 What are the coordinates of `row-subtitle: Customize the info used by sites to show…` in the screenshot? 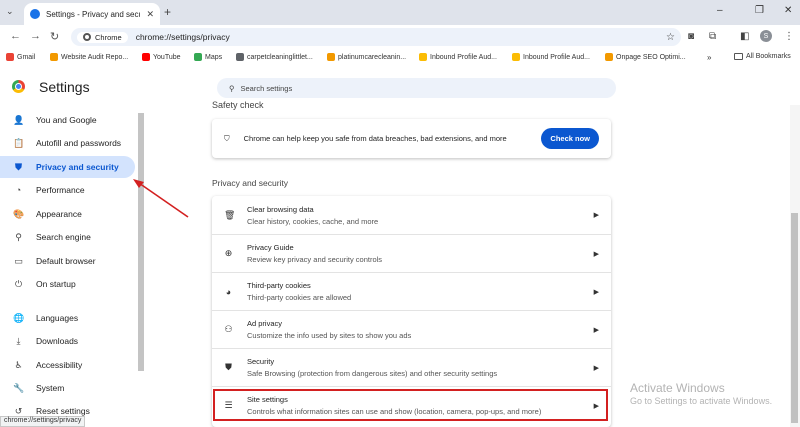 It's located at (329, 335).